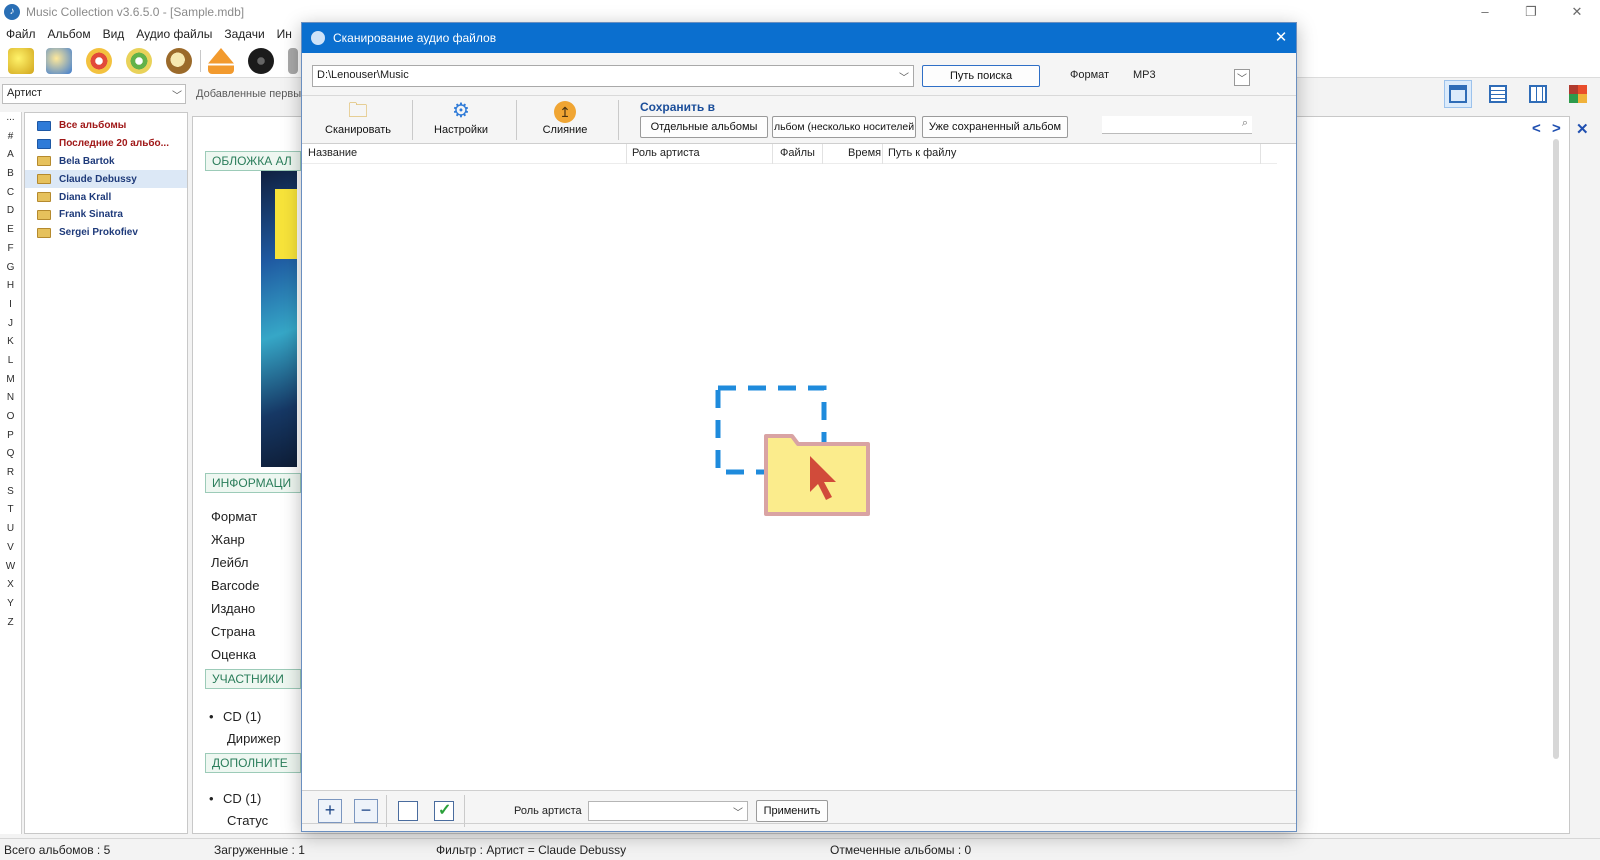 This screenshot has height=860, width=1600. I want to click on format-select: MP3 ﹀, so click(1191, 76).